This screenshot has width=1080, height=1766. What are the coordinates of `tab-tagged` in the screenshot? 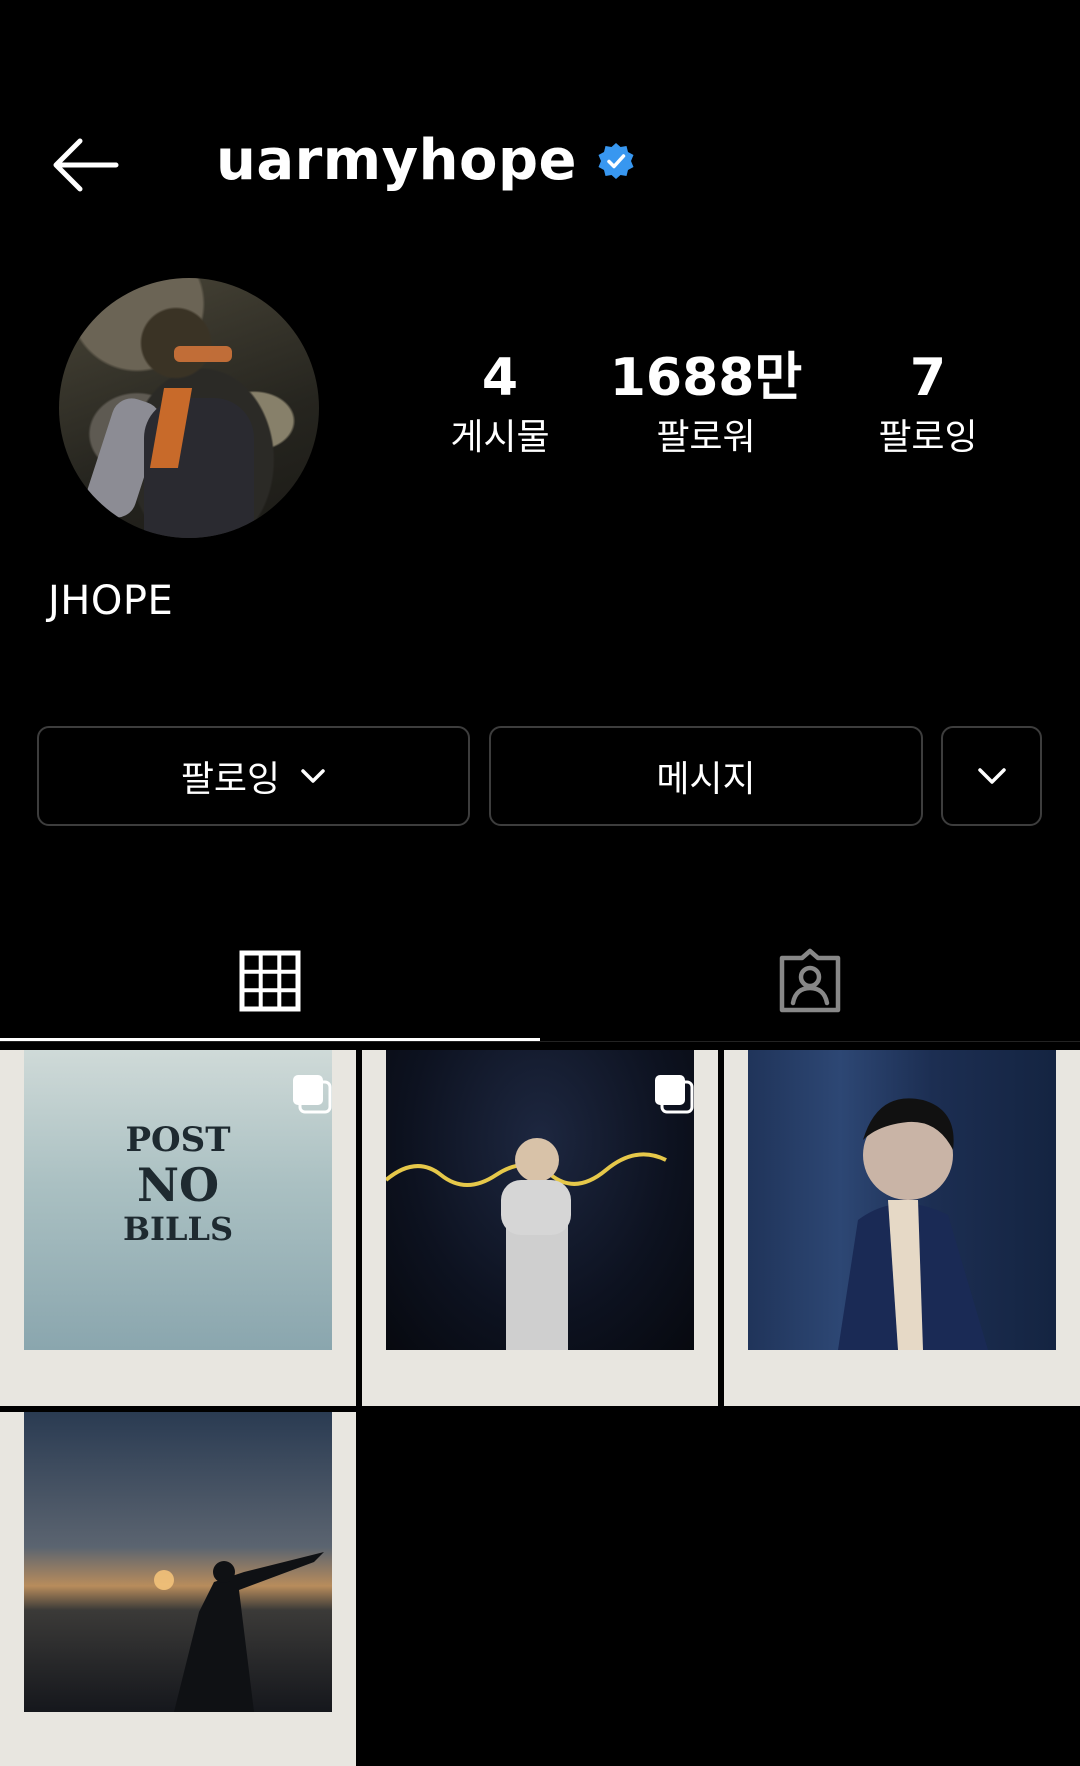 It's located at (810, 981).